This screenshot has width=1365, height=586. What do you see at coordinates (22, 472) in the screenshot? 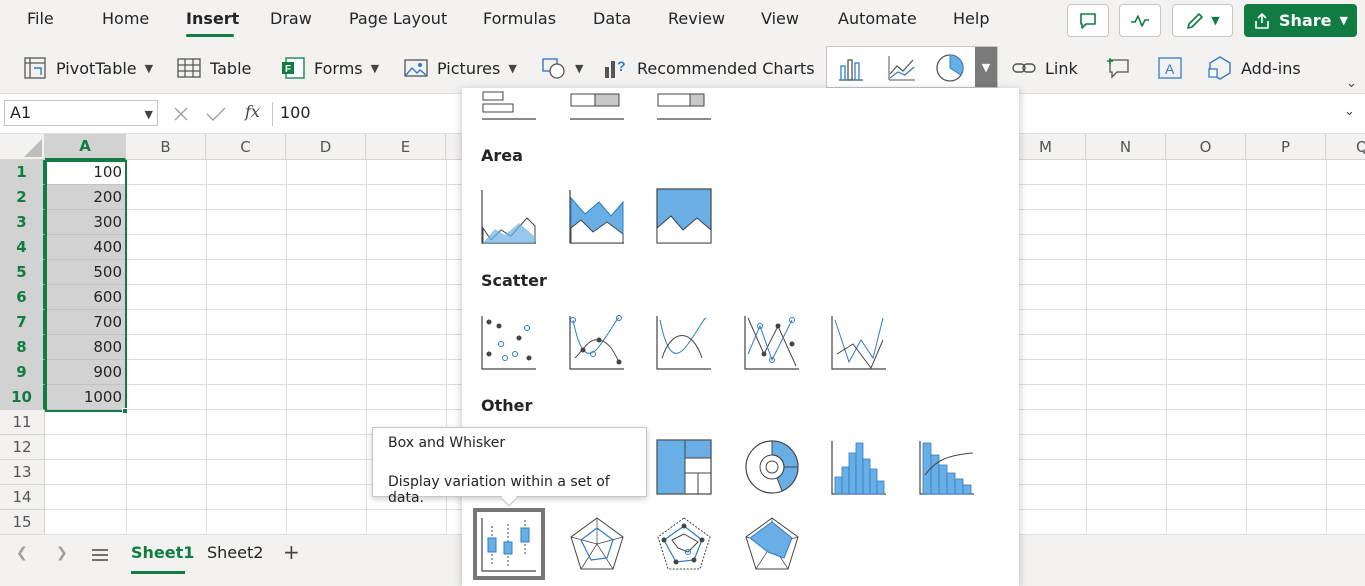
I see `row-header-13: 13` at bounding box center [22, 472].